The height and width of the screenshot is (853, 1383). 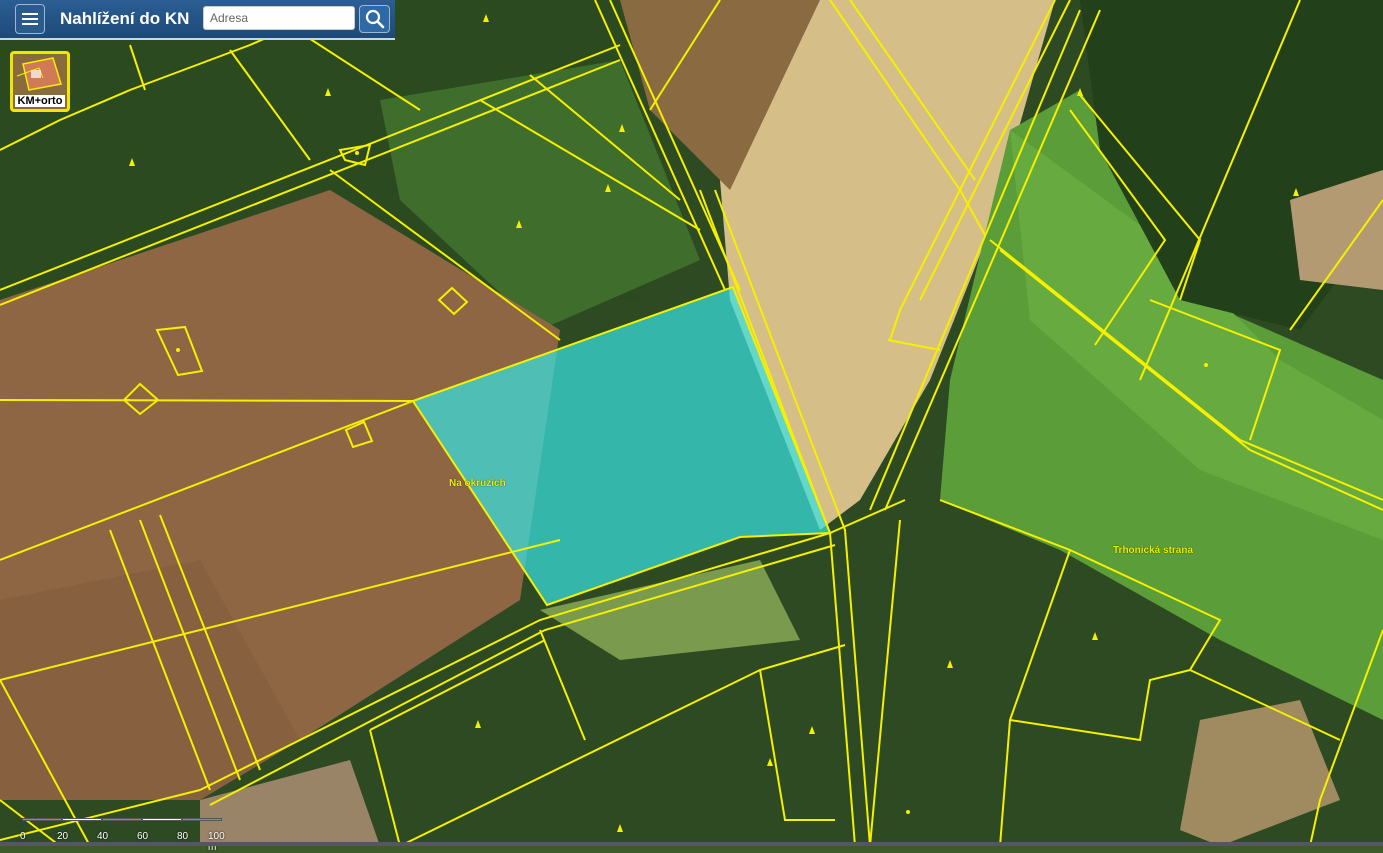 I want to click on scale-tick: 40, so click(x=103, y=836).